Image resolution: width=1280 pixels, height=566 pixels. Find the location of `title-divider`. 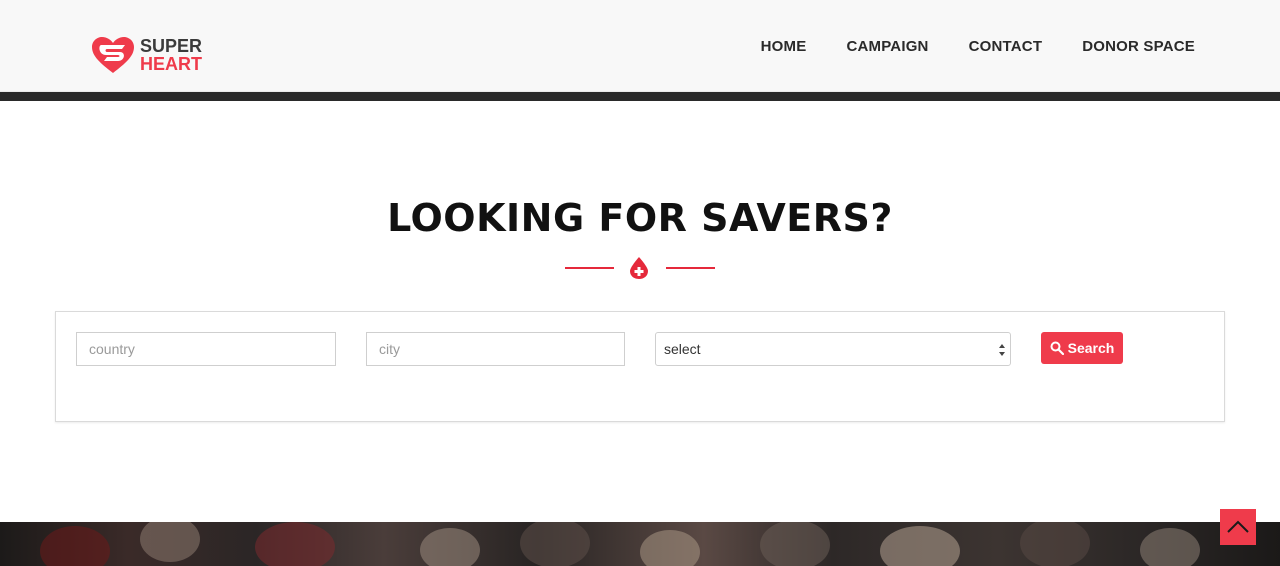

title-divider is located at coordinates (640, 268).